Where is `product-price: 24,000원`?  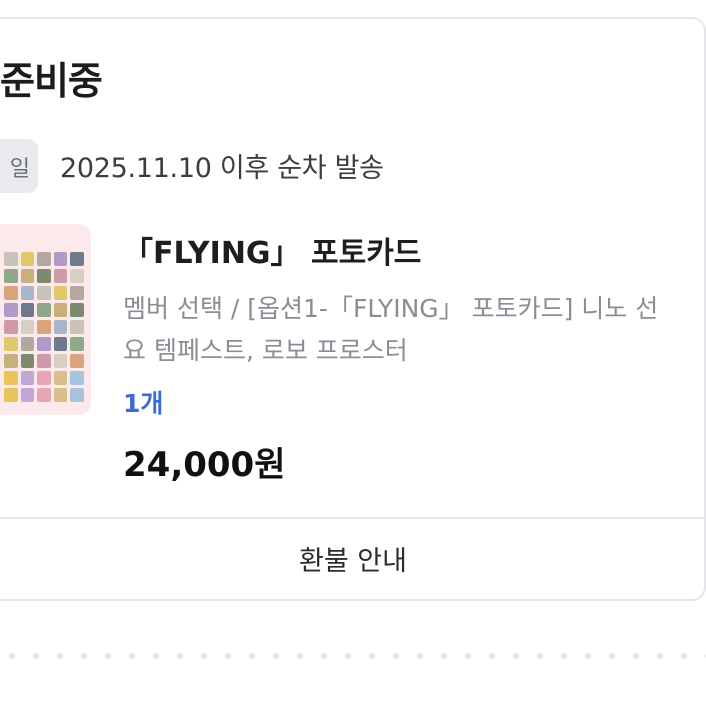
product-price: 24,000원 is located at coordinates (204, 465).